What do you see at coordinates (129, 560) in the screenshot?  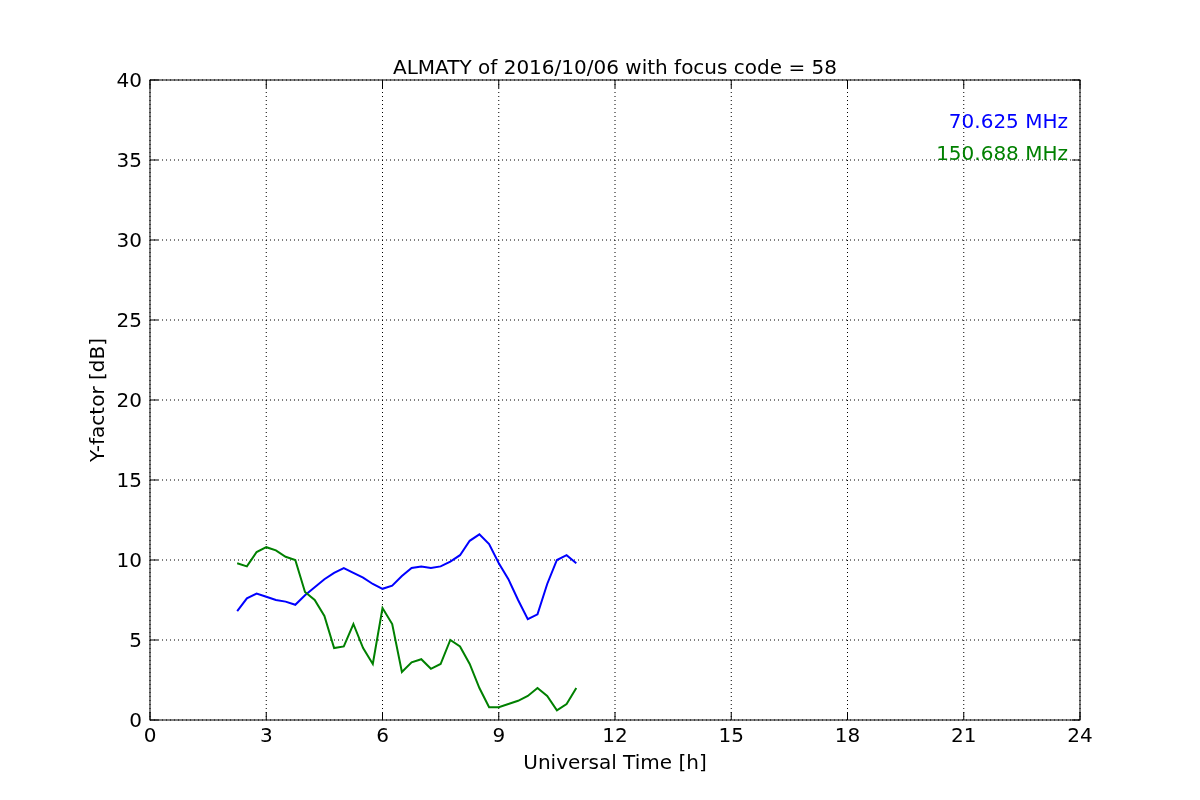 I see `y-tick-label: 10` at bounding box center [129, 560].